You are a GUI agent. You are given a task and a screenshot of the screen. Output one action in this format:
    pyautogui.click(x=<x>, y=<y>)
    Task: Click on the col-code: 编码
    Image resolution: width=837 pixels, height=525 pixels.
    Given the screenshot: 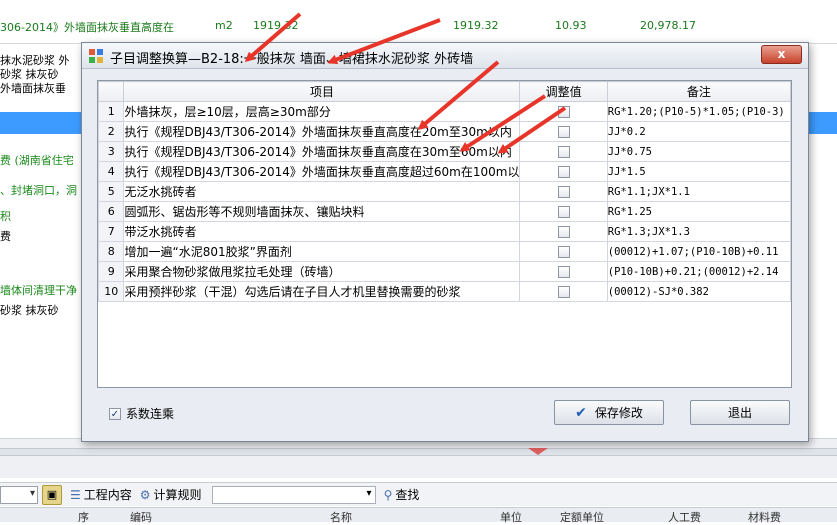 What is the action you would take?
    pyautogui.click(x=141, y=517)
    